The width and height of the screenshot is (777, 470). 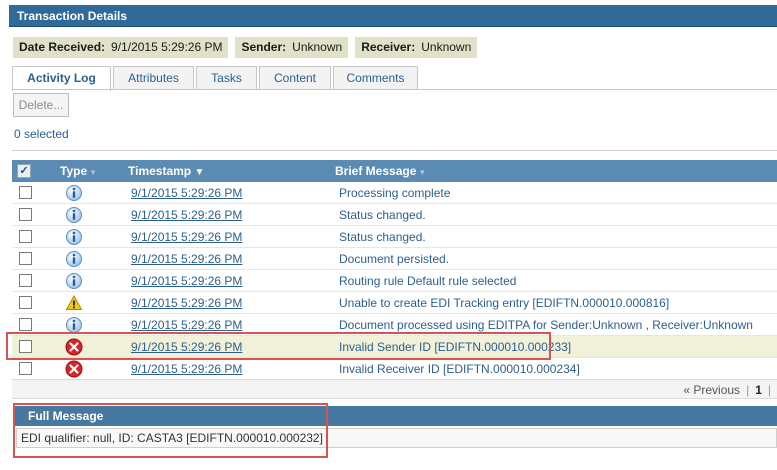 What do you see at coordinates (41, 134) in the screenshot?
I see `selected-count: 0 selected` at bounding box center [41, 134].